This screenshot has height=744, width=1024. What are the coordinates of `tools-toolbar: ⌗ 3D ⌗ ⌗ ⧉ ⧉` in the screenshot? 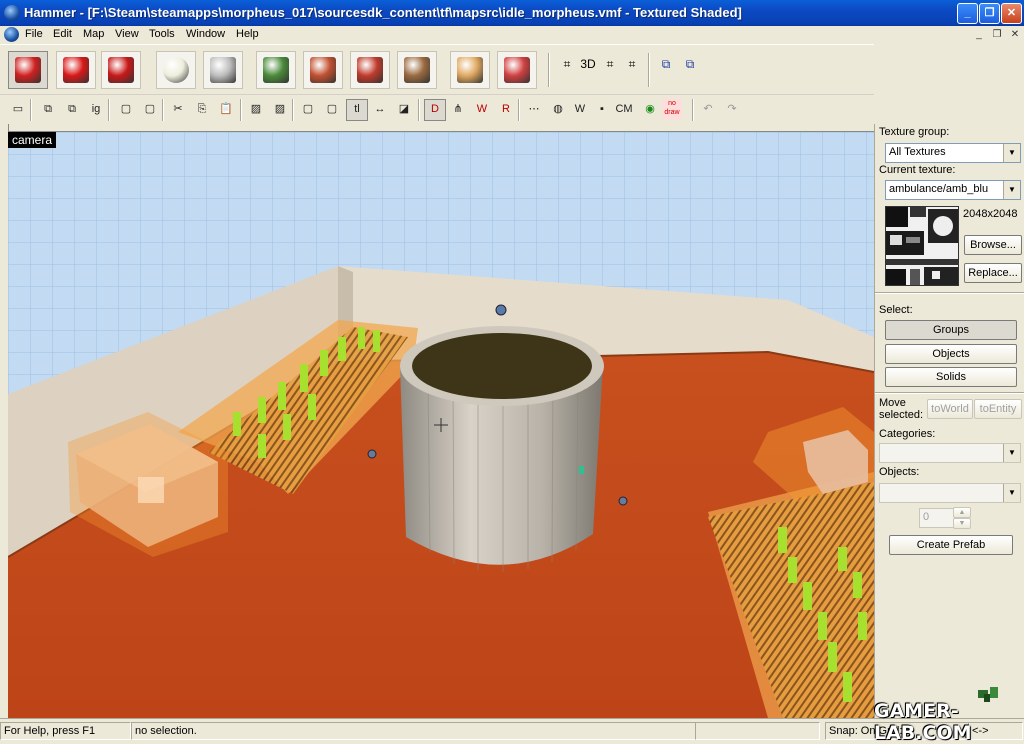 It's located at (437, 69).